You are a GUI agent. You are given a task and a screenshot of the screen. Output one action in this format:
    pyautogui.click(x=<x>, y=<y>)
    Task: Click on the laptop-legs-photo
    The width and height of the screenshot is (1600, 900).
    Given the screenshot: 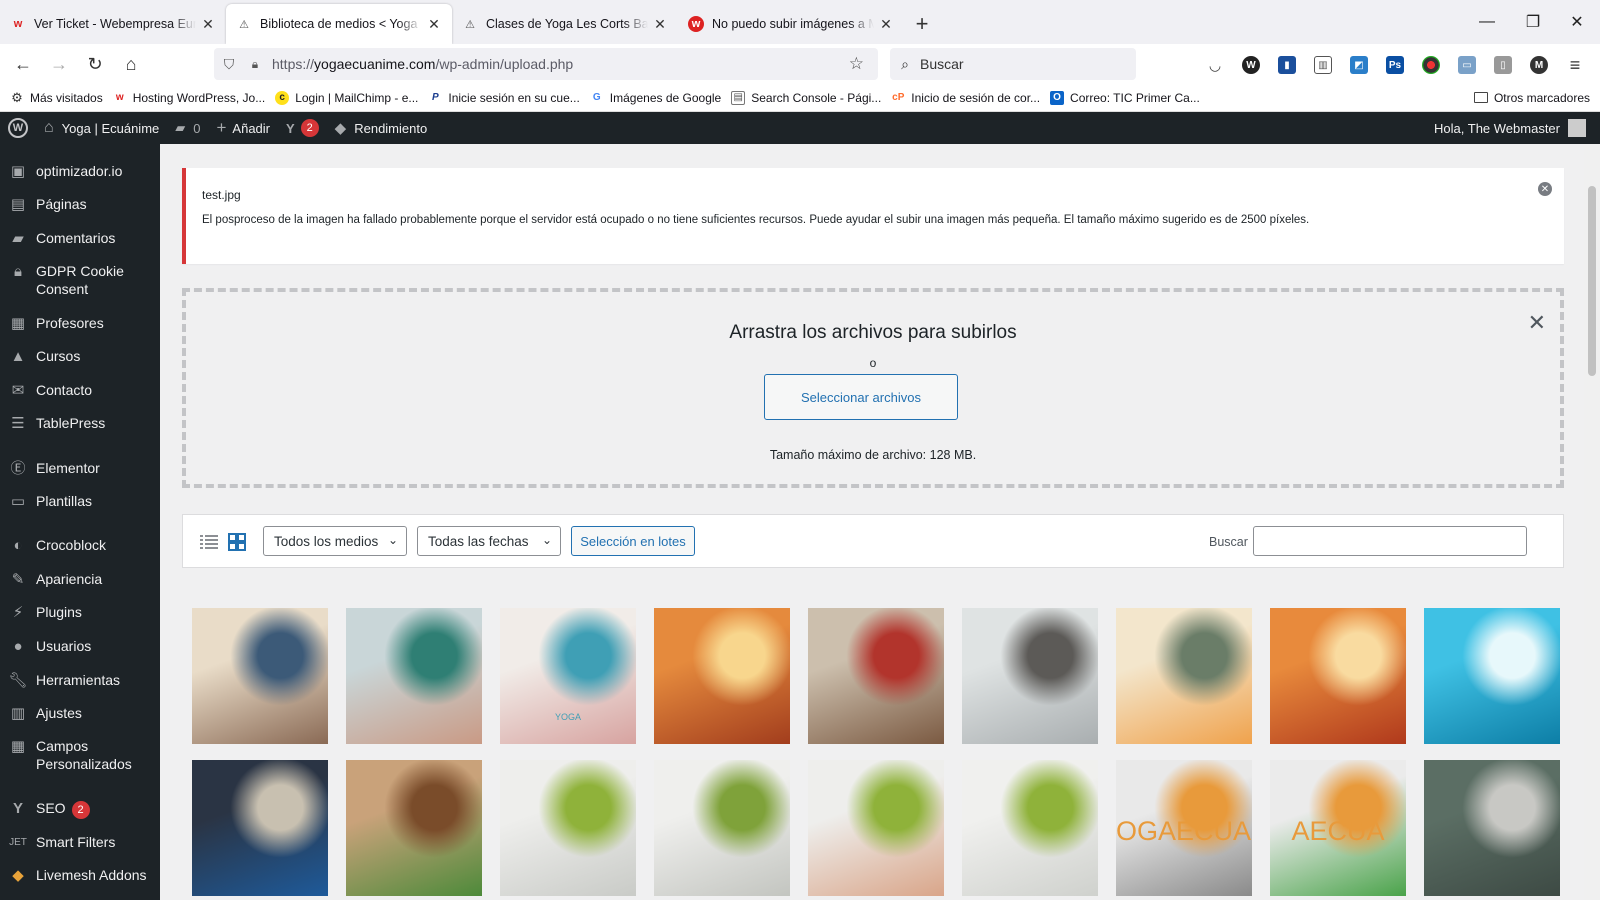 What is the action you would take?
    pyautogui.click(x=1492, y=828)
    